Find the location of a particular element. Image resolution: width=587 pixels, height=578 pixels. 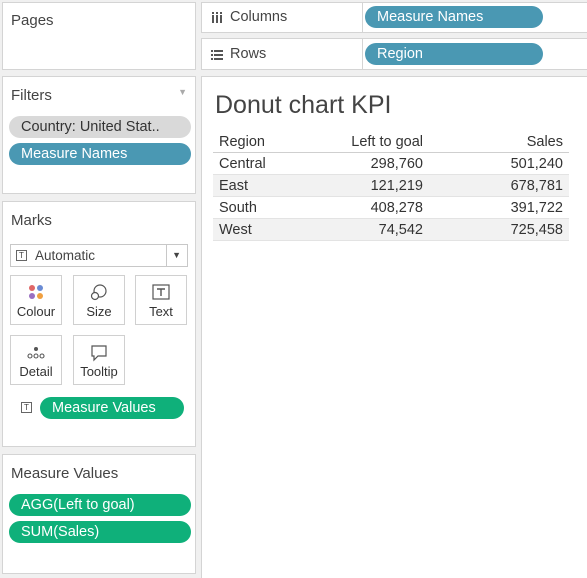

table-row: West 74,542 725,458 is located at coordinates (391, 229).